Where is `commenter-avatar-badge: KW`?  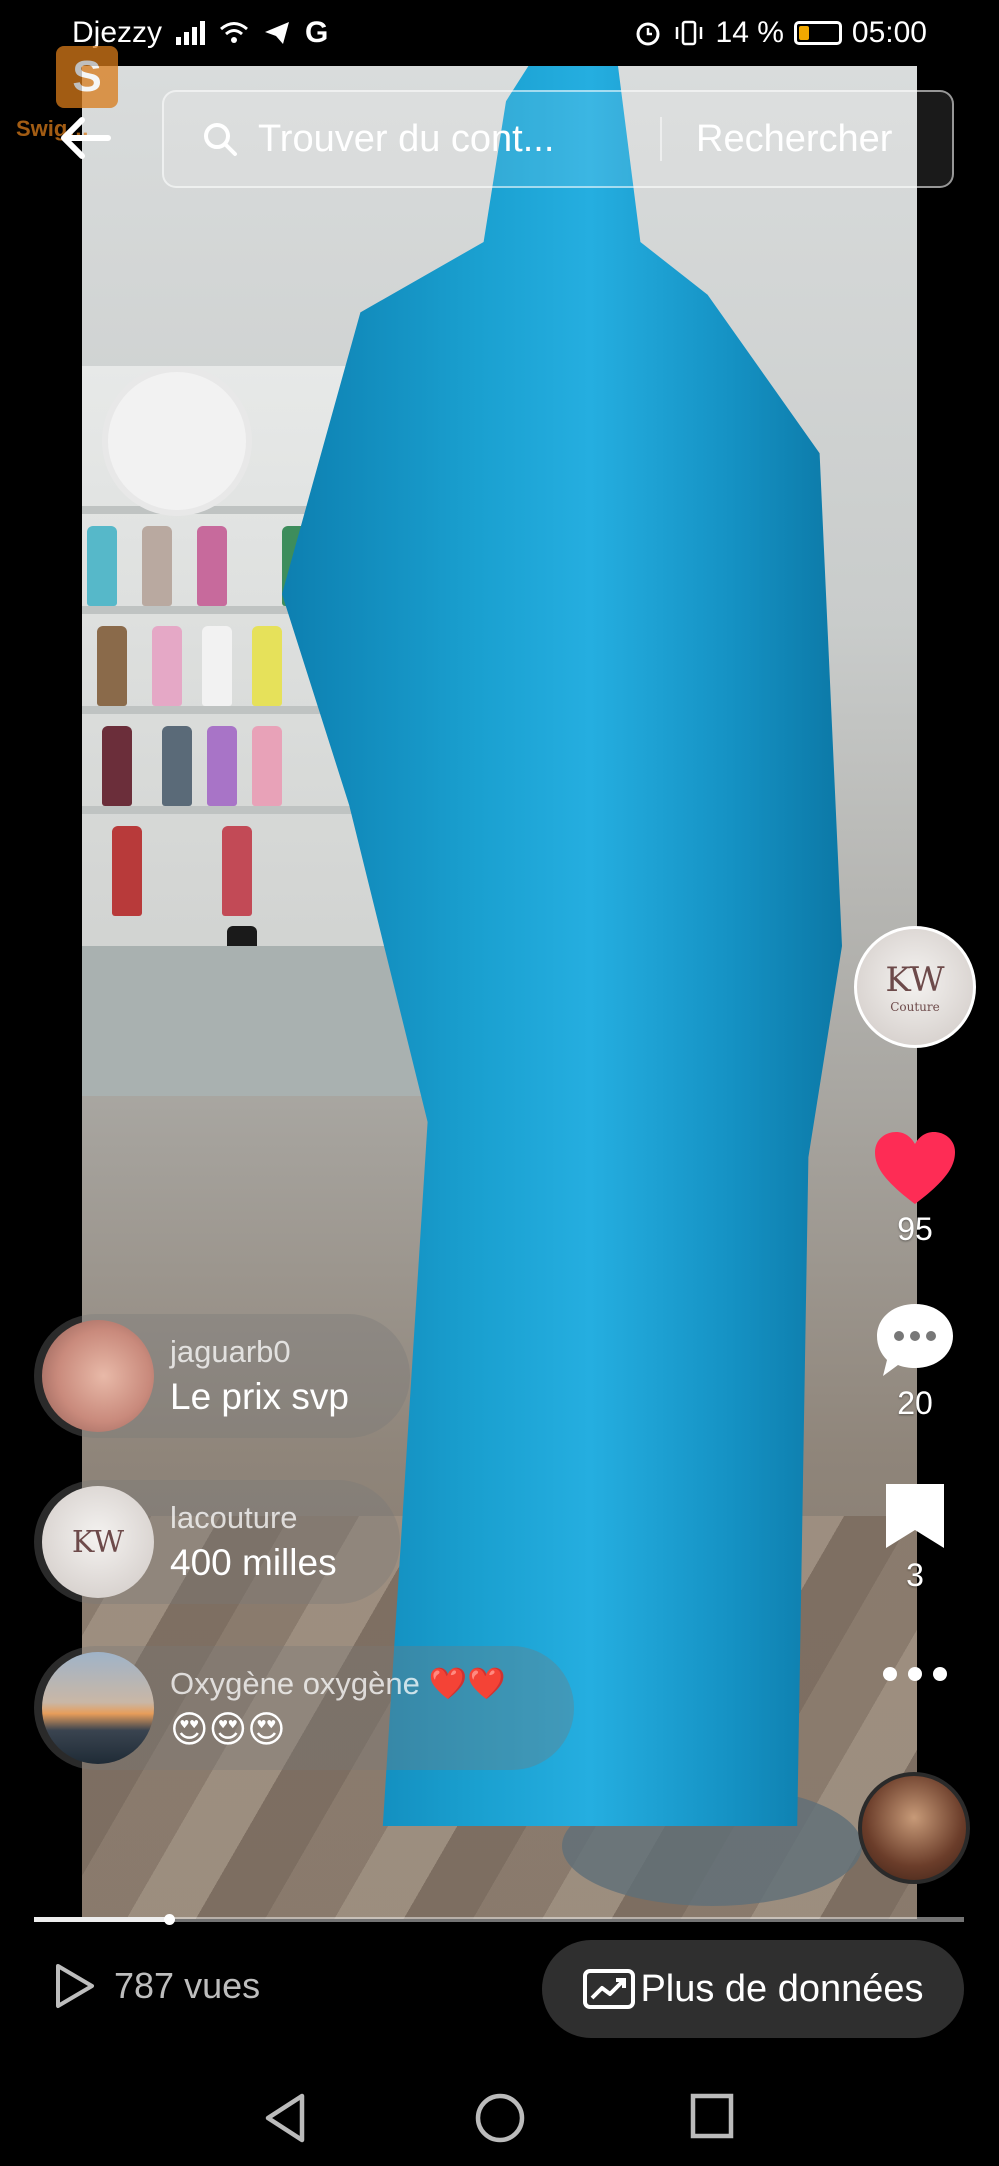
commenter-avatar-badge: KW is located at coordinates (98, 1542).